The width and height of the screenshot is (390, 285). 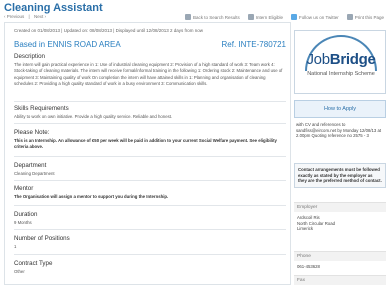 What do you see at coordinates (150, 242) in the screenshot?
I see `positions-section: Number of Positions 1` at bounding box center [150, 242].